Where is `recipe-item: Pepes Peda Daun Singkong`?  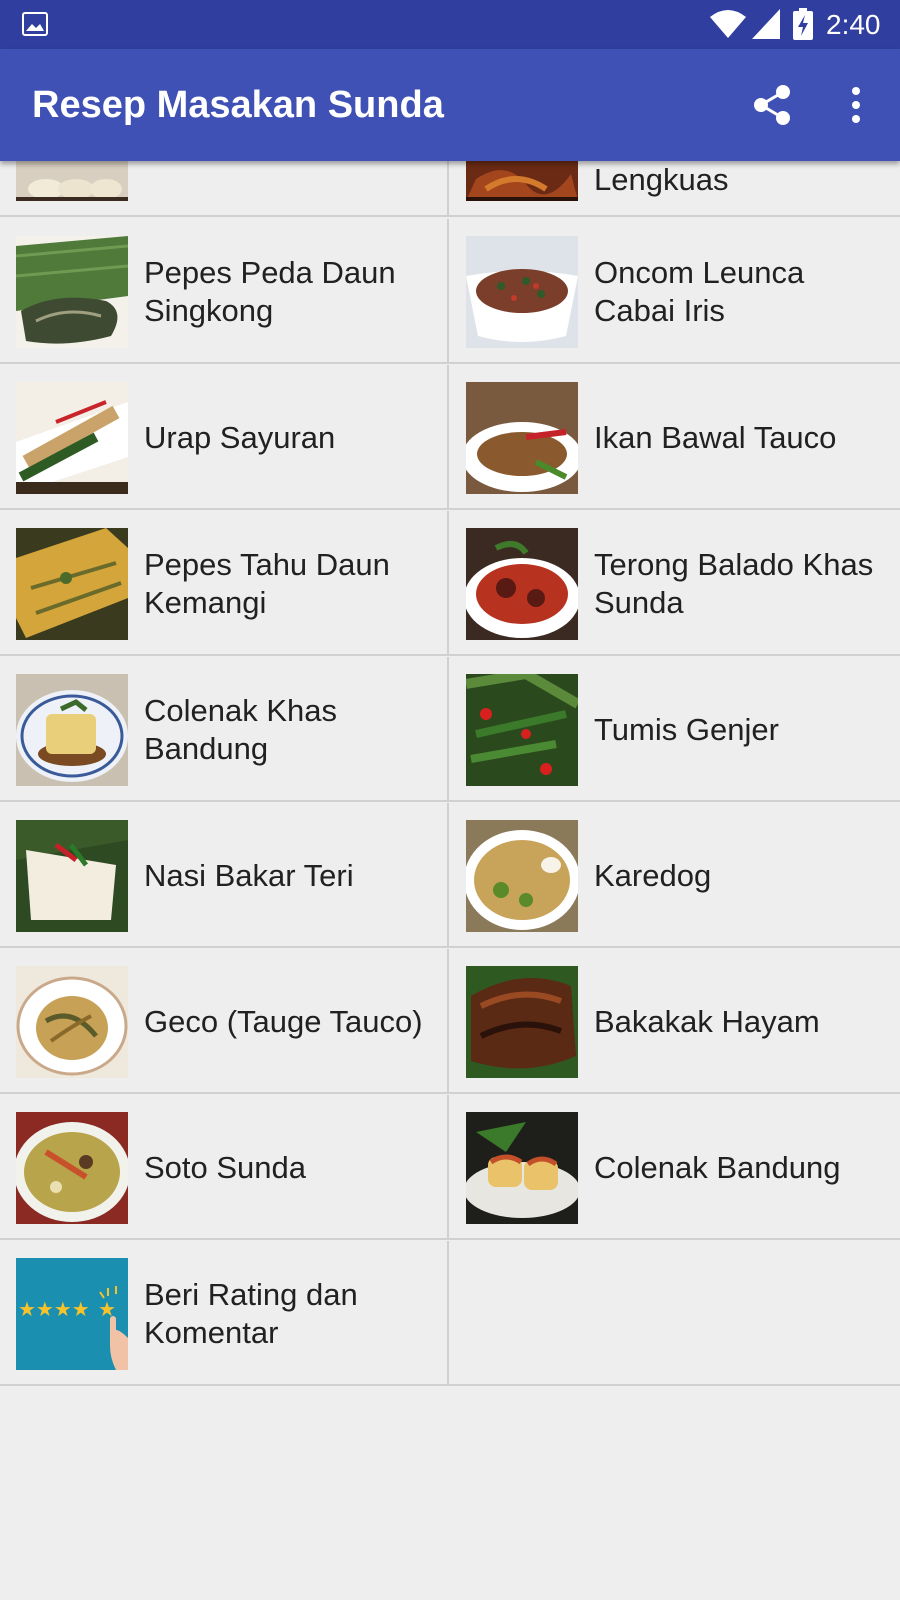
recipe-item: Pepes Peda Daun Singkong is located at coordinates (224, 291).